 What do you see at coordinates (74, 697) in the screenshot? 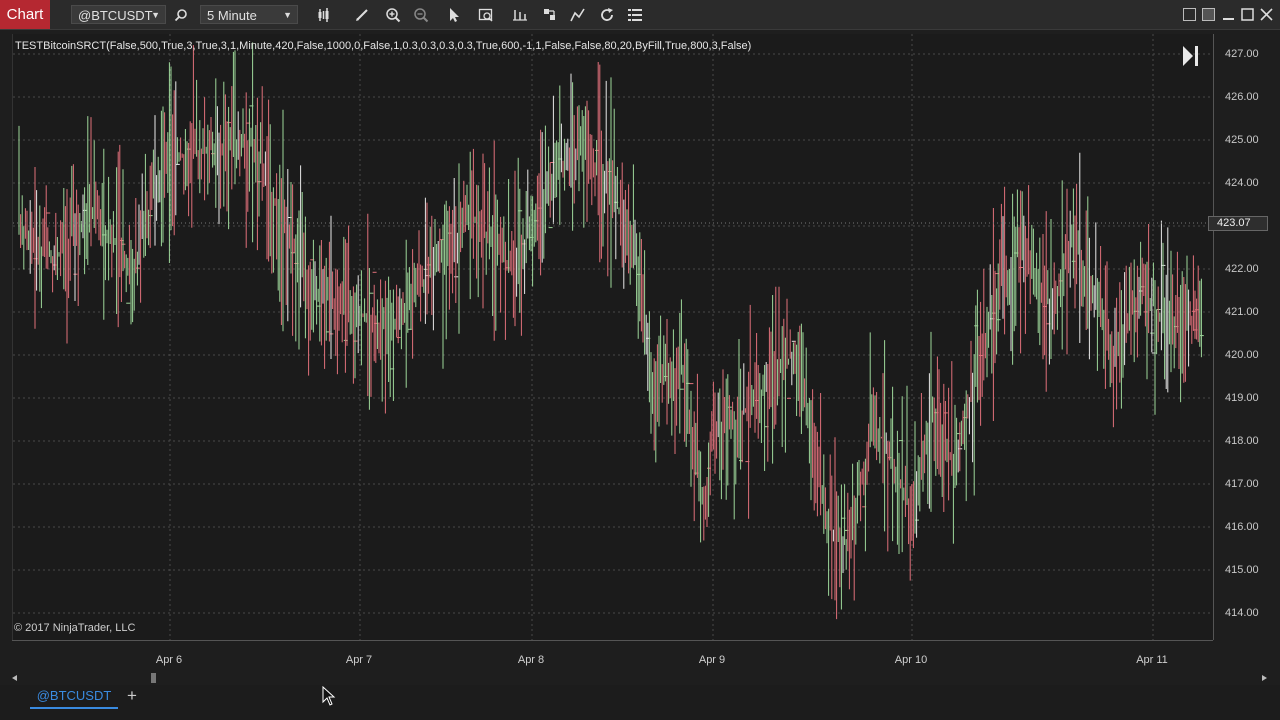
I see `tab-instrument: @BTCUSDT` at bounding box center [74, 697].